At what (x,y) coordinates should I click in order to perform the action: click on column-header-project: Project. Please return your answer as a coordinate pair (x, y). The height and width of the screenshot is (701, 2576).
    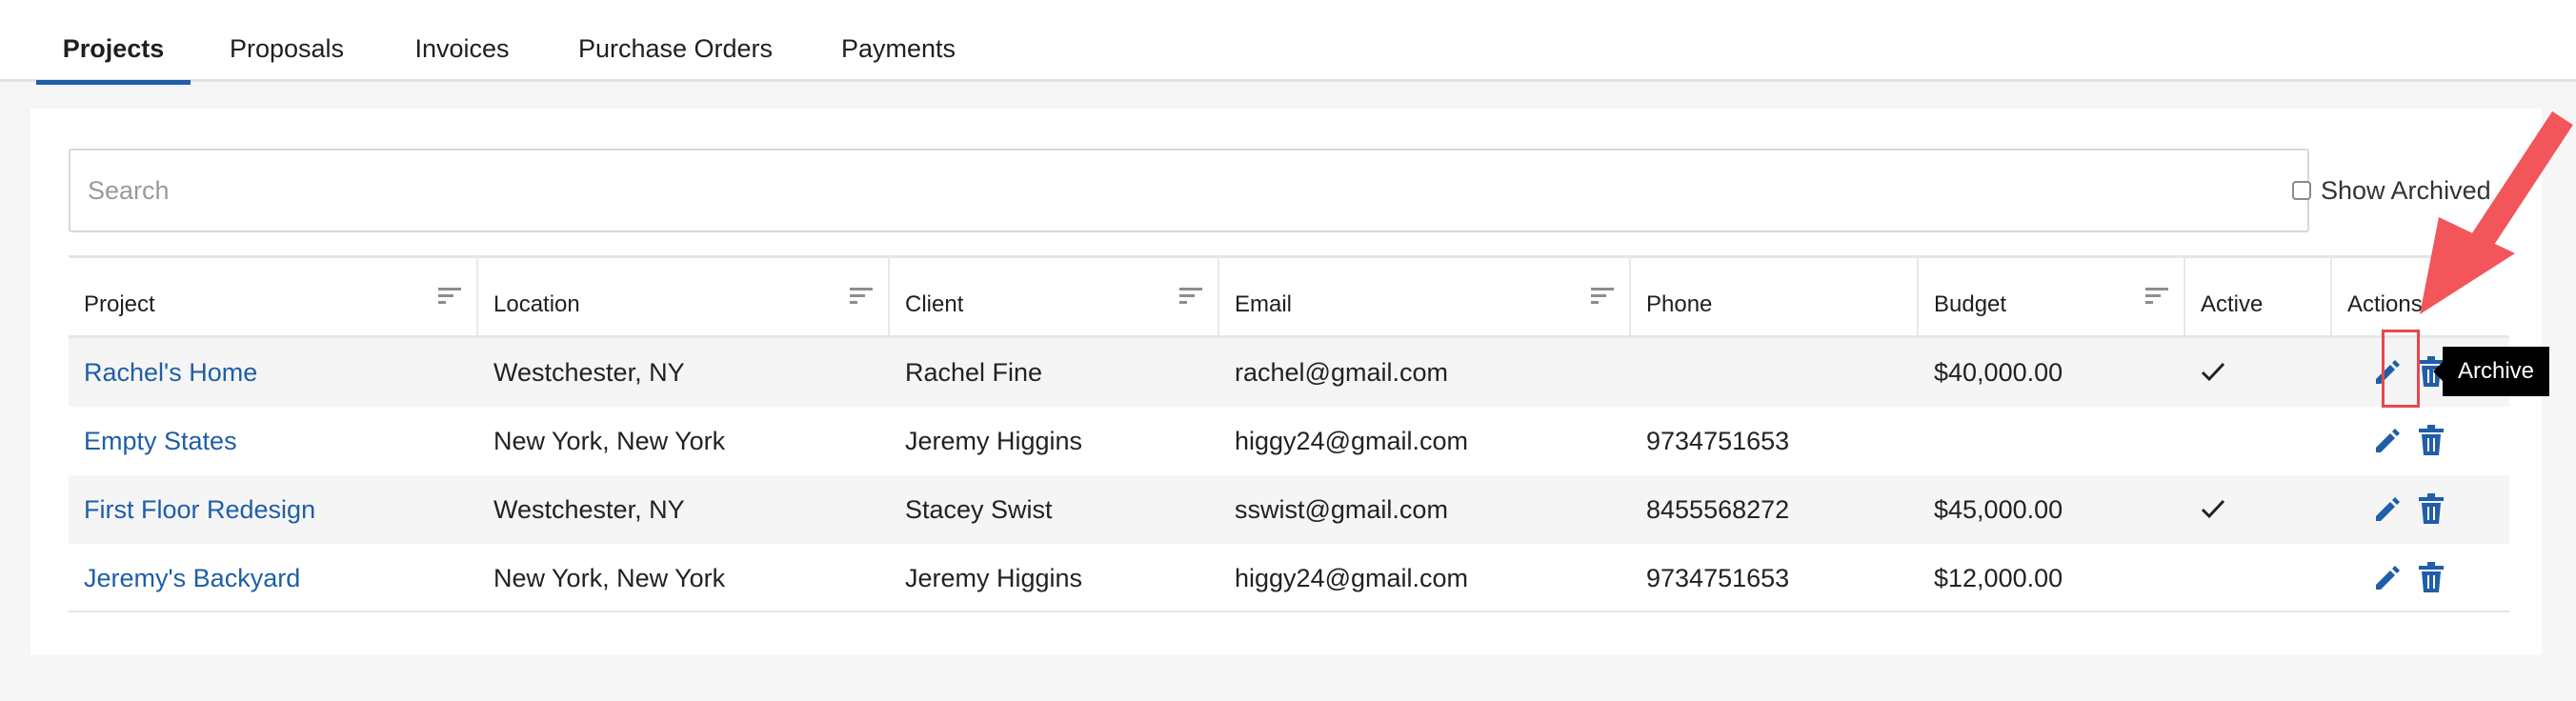
    Looking at the image, I should click on (273, 296).